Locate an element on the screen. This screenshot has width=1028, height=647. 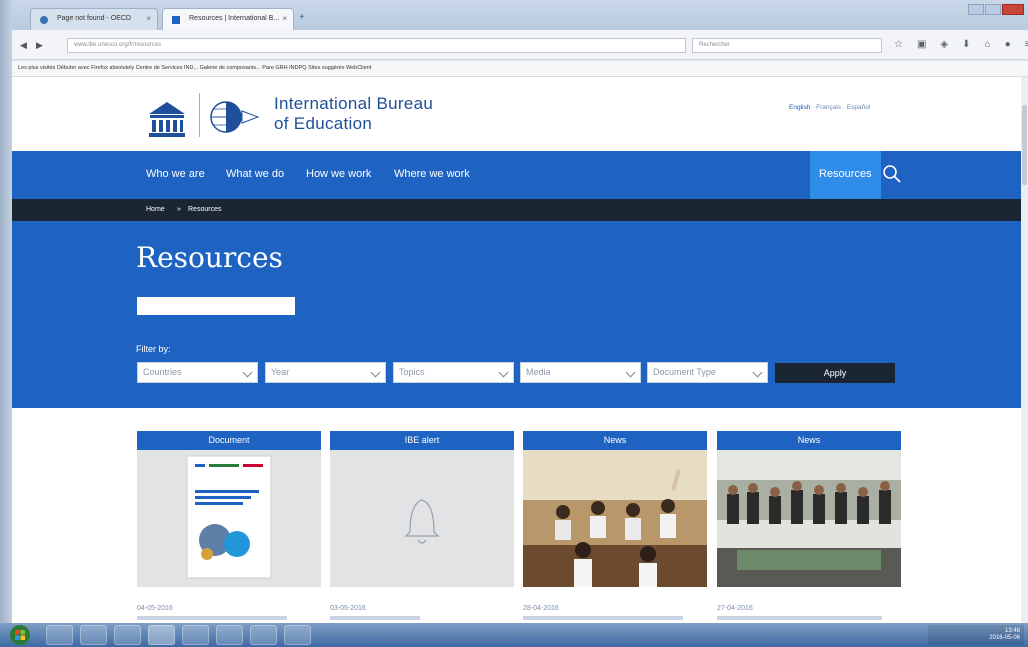
classroom-photo is located at coordinates (615, 518).